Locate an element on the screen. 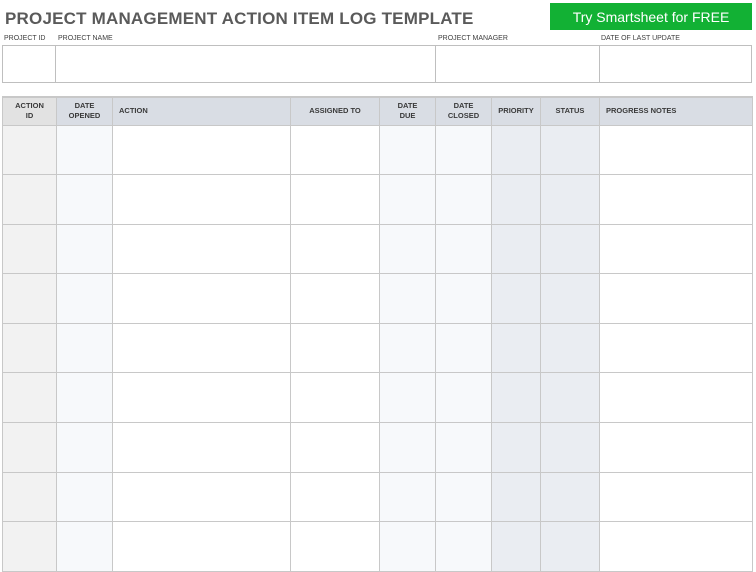 The image size is (756, 572). project-name-field is located at coordinates (245, 64).